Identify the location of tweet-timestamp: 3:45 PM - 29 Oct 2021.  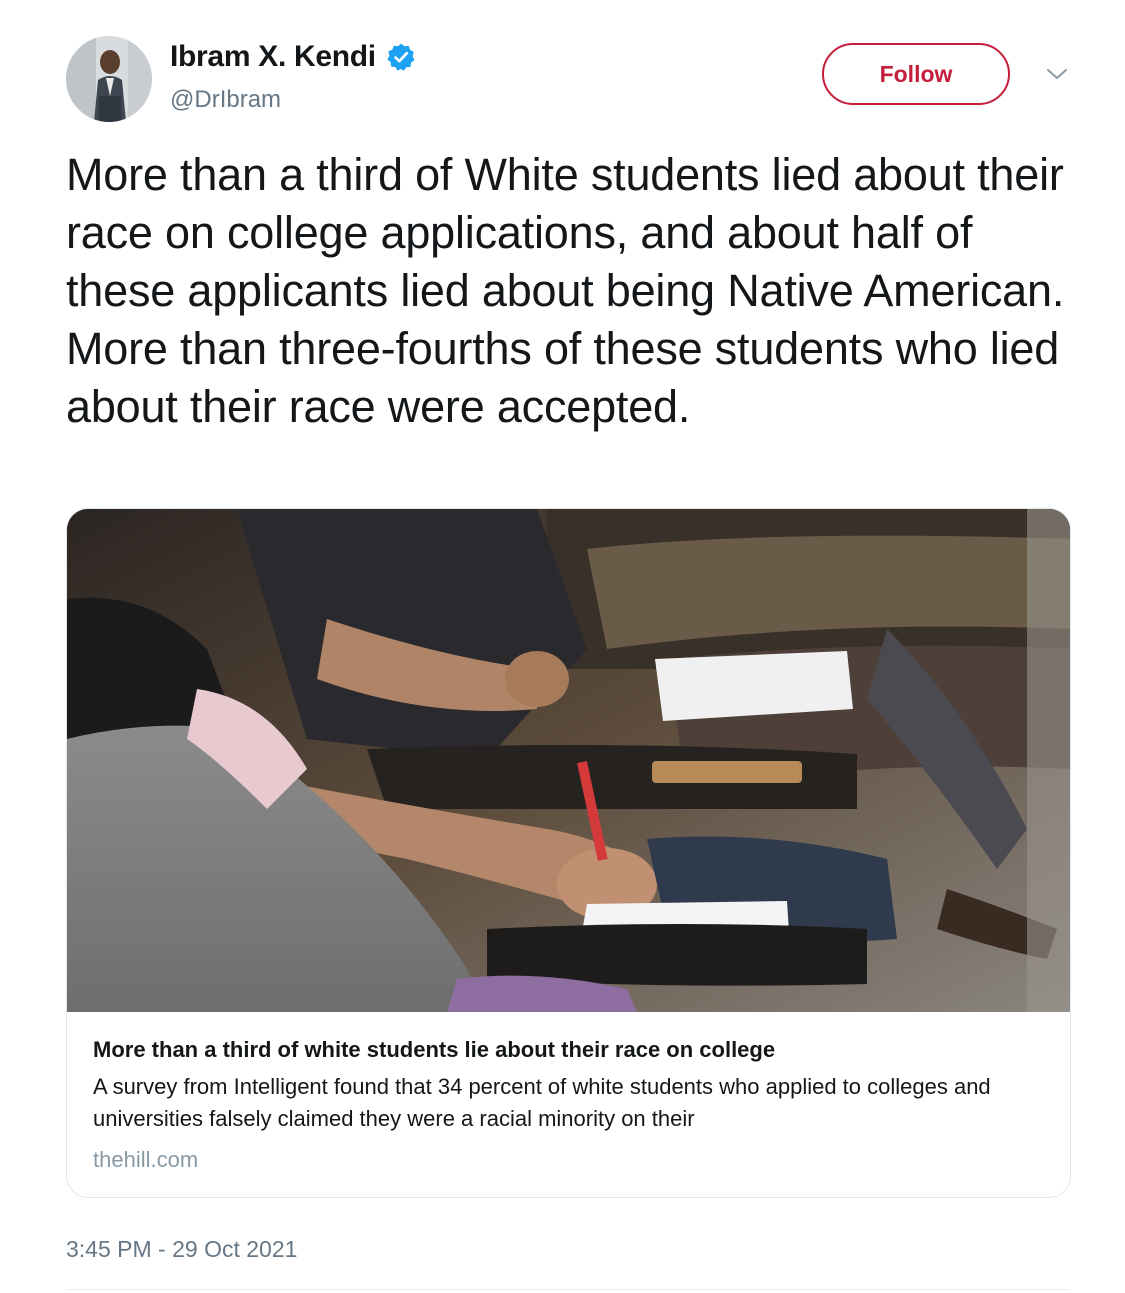
(181, 1249).